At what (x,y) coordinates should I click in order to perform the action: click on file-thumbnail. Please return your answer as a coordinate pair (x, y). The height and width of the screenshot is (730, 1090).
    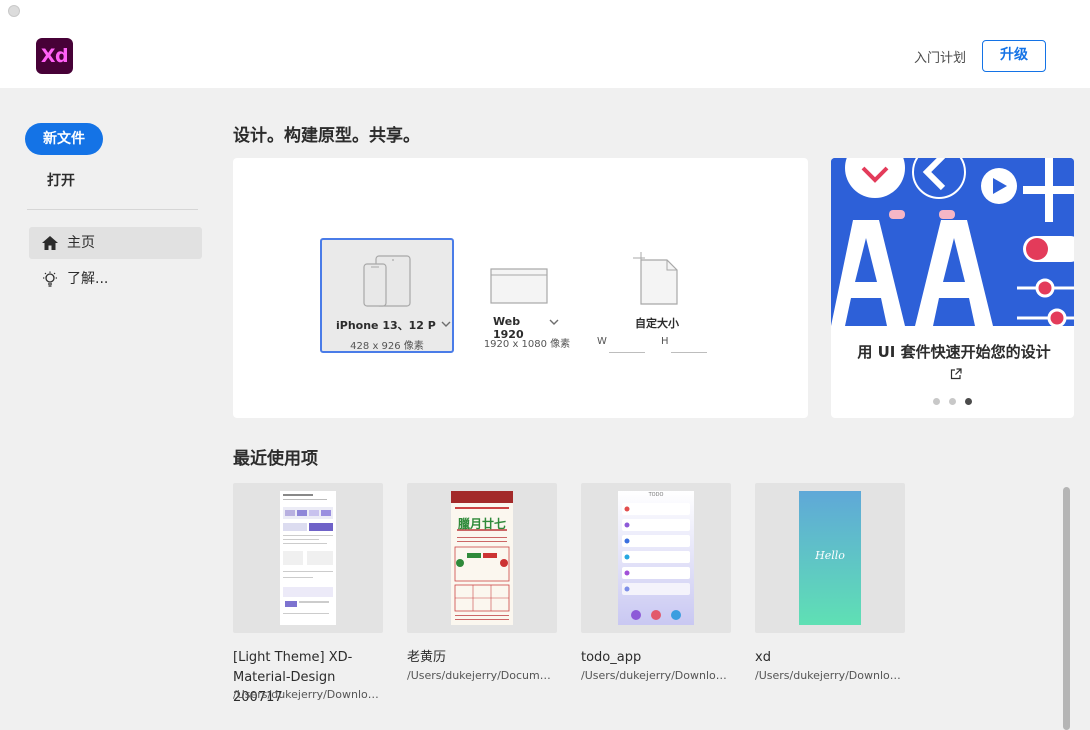
    Looking at the image, I should click on (308, 558).